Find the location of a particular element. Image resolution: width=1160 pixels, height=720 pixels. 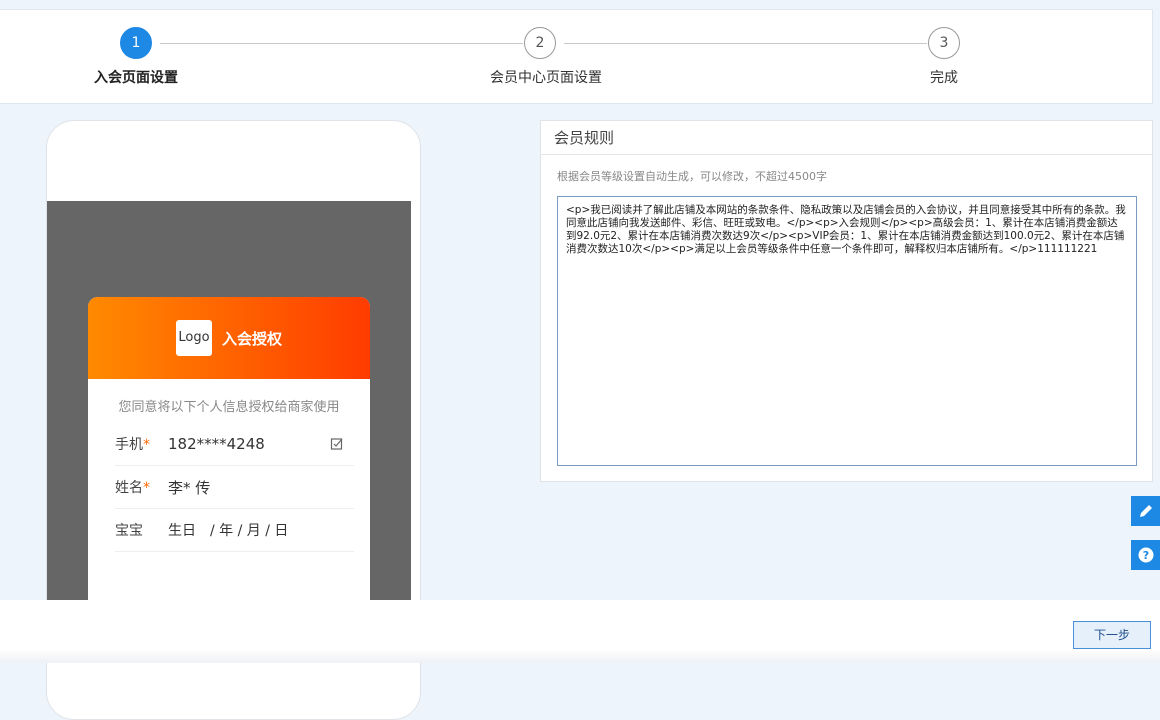

field-value: 182****4248 is located at coordinates (216, 444).